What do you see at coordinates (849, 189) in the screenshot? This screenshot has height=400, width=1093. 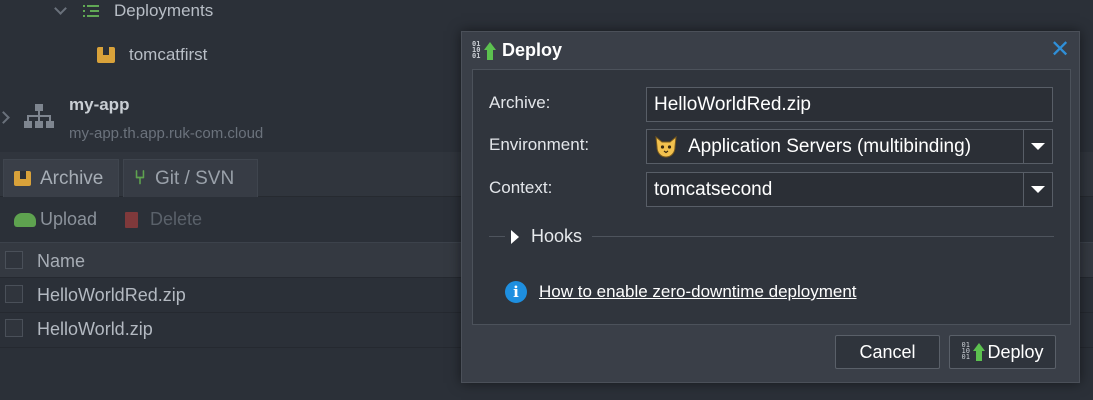 I see `context-select: tomcatsecond` at bounding box center [849, 189].